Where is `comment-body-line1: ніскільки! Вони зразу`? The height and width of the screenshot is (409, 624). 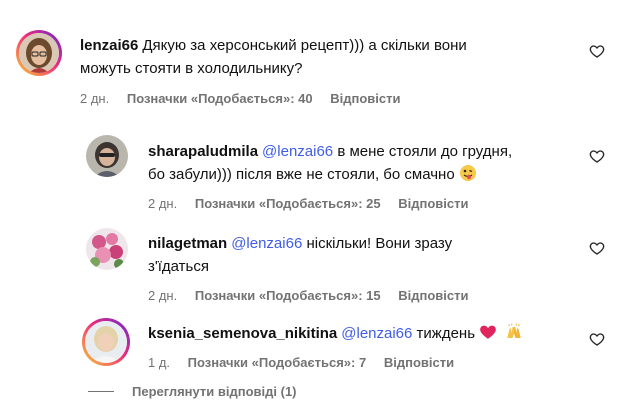
comment-body-line1: ніскільки! Вони зразу is located at coordinates (379, 243).